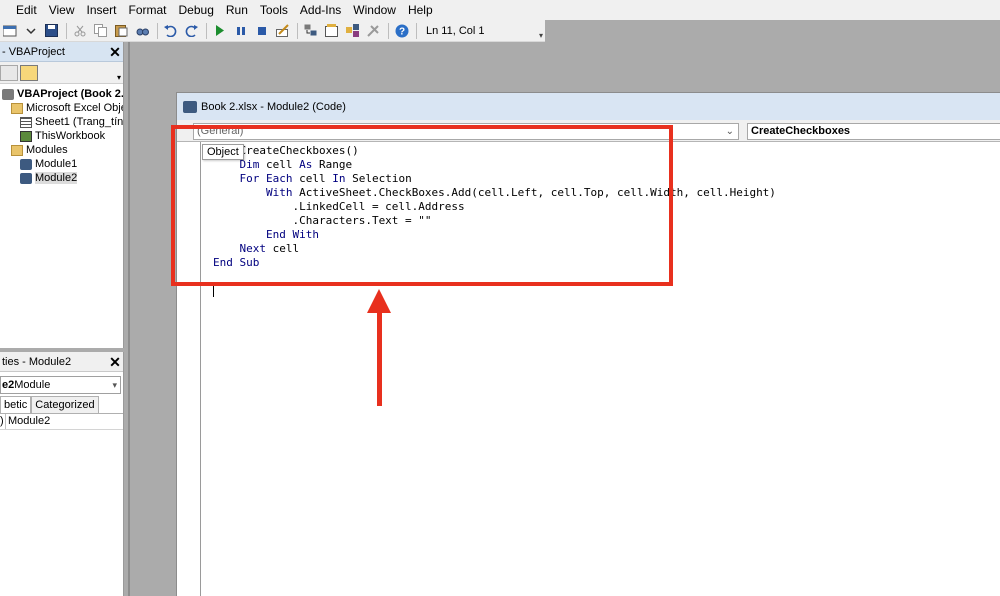 This screenshot has height=596, width=1000. Describe the element at coordinates (282, 31) in the screenshot. I see `design-mode-icon` at that location.